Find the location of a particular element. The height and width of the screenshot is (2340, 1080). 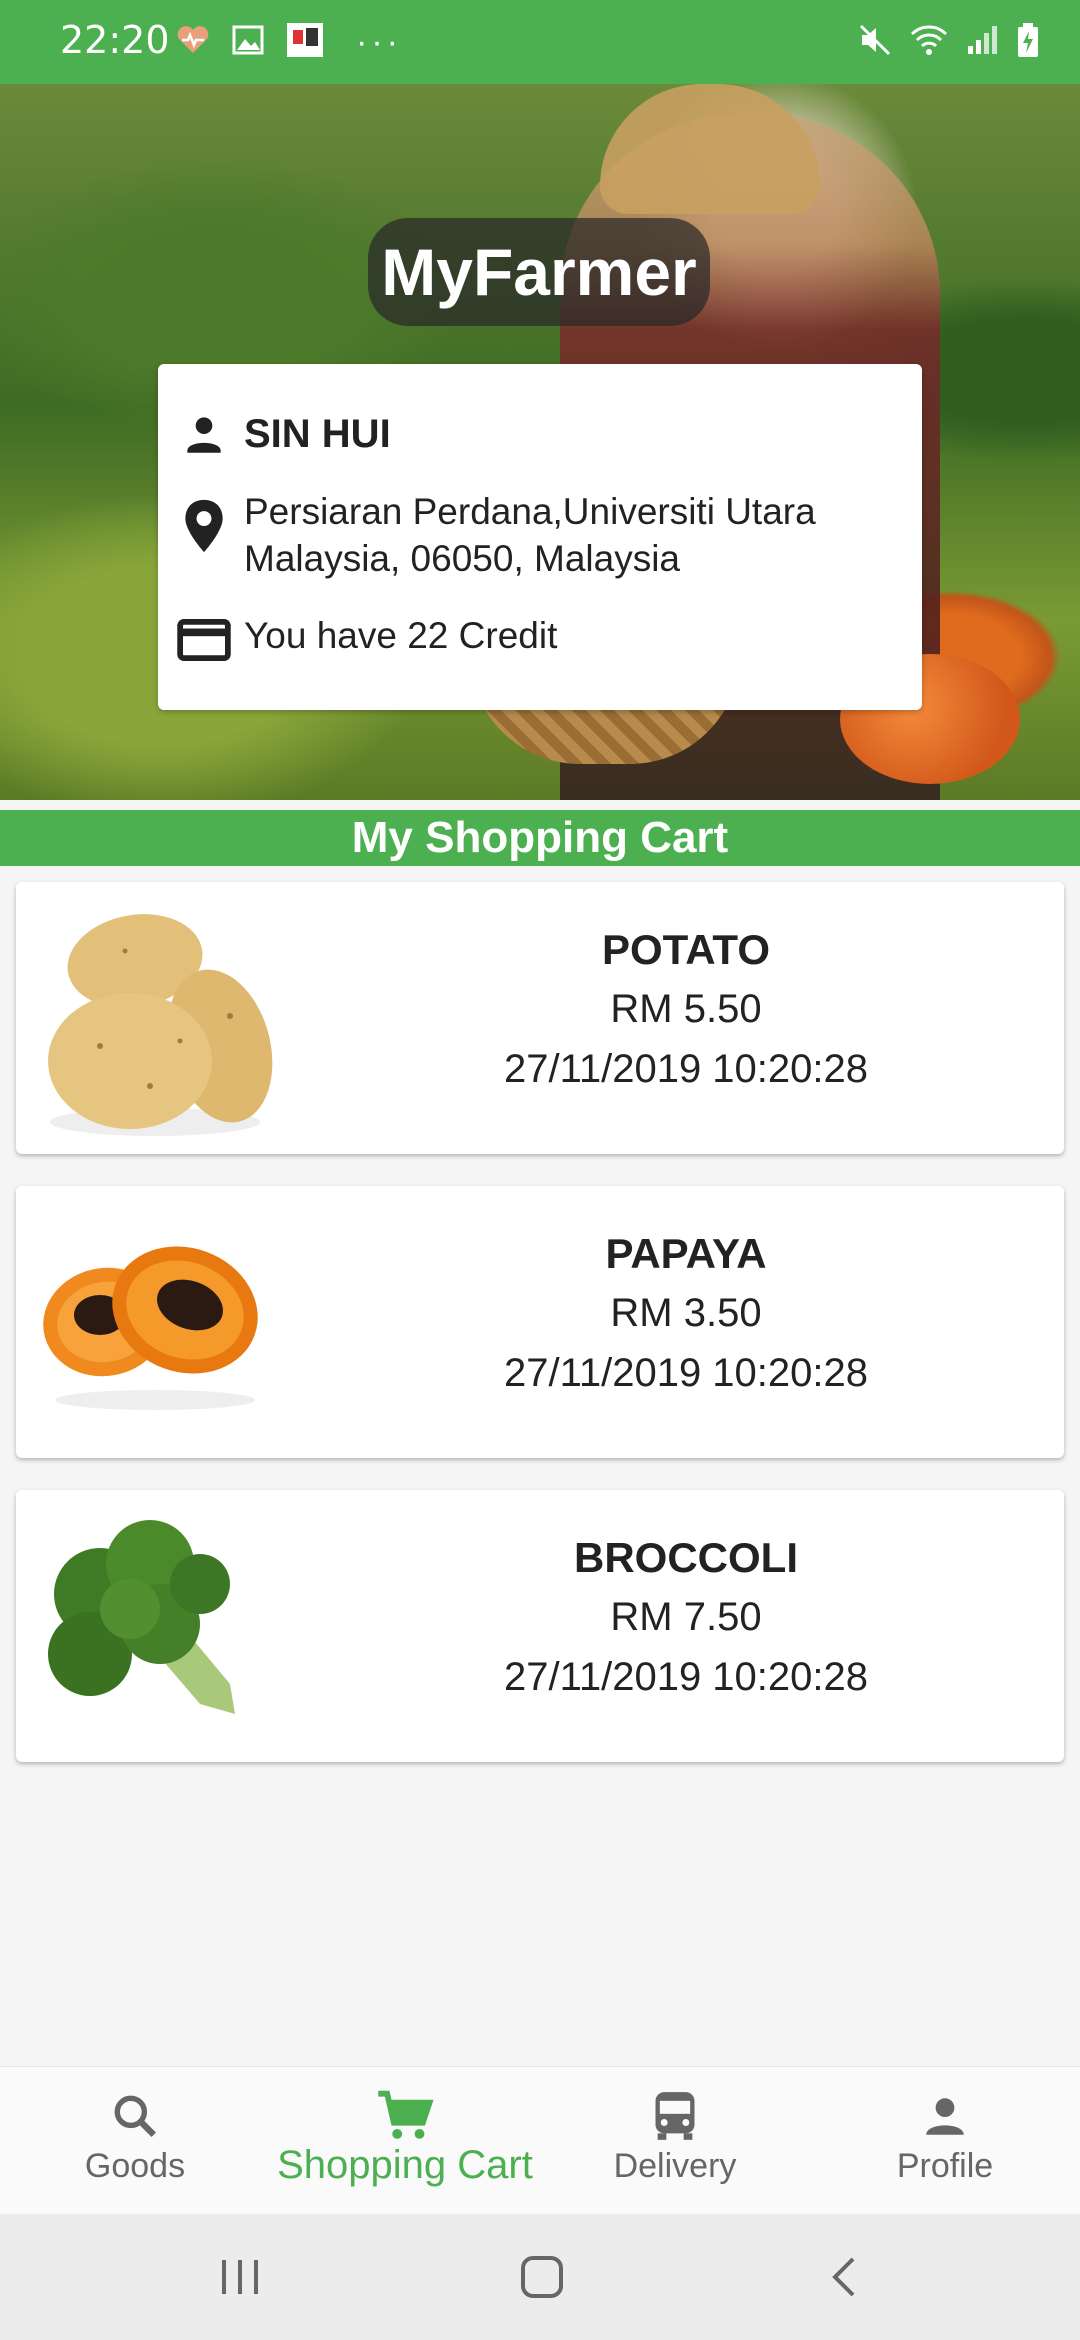

gallery-icon is located at coordinates (248, 42).